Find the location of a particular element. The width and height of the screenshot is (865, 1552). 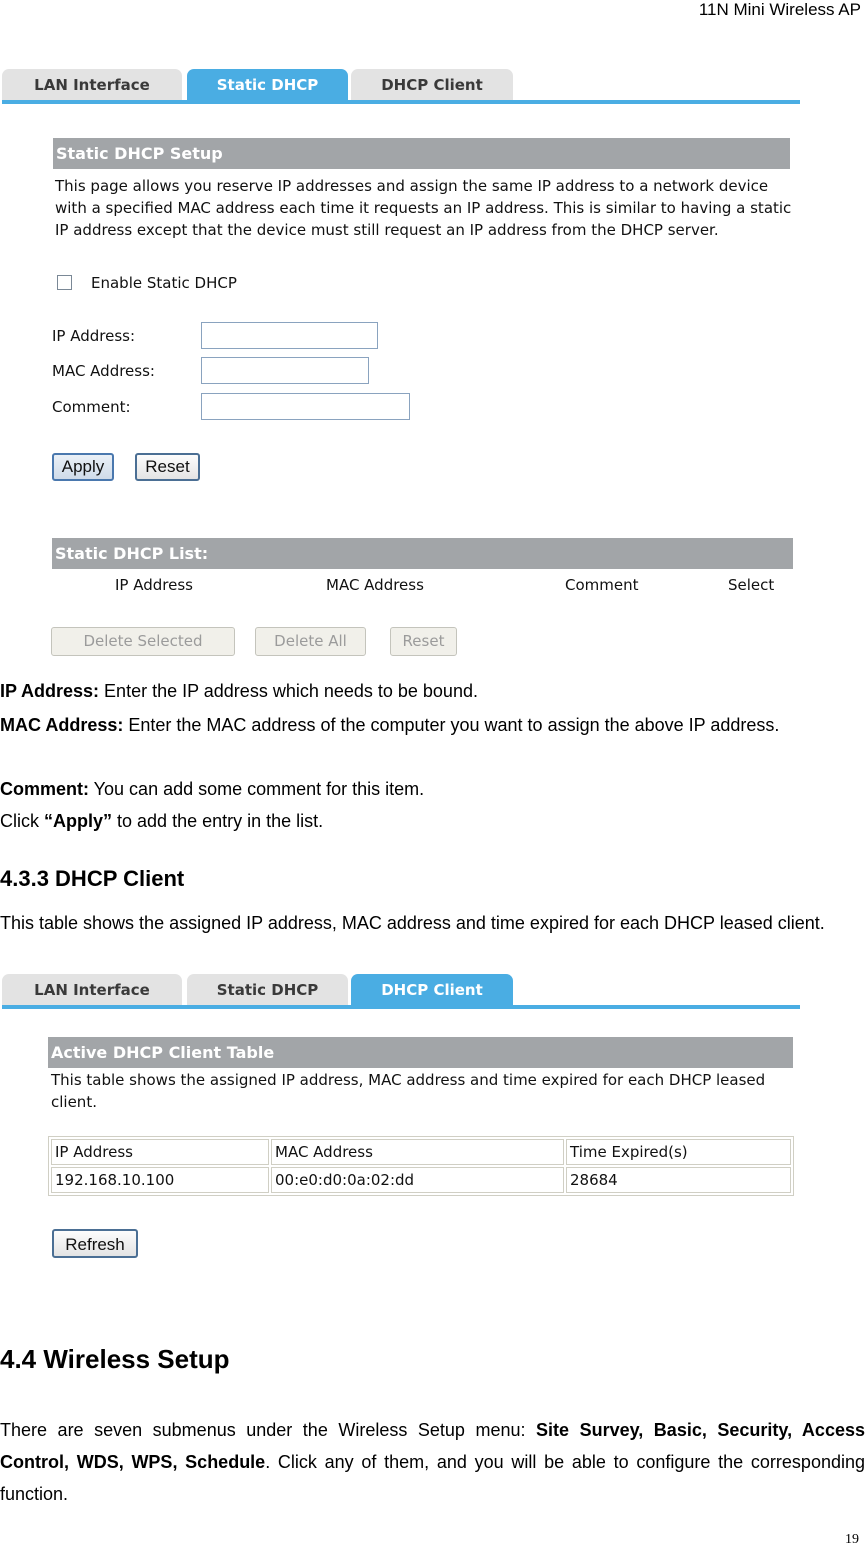

help-text-comment: You can add some comment for this item. is located at coordinates (257, 789).